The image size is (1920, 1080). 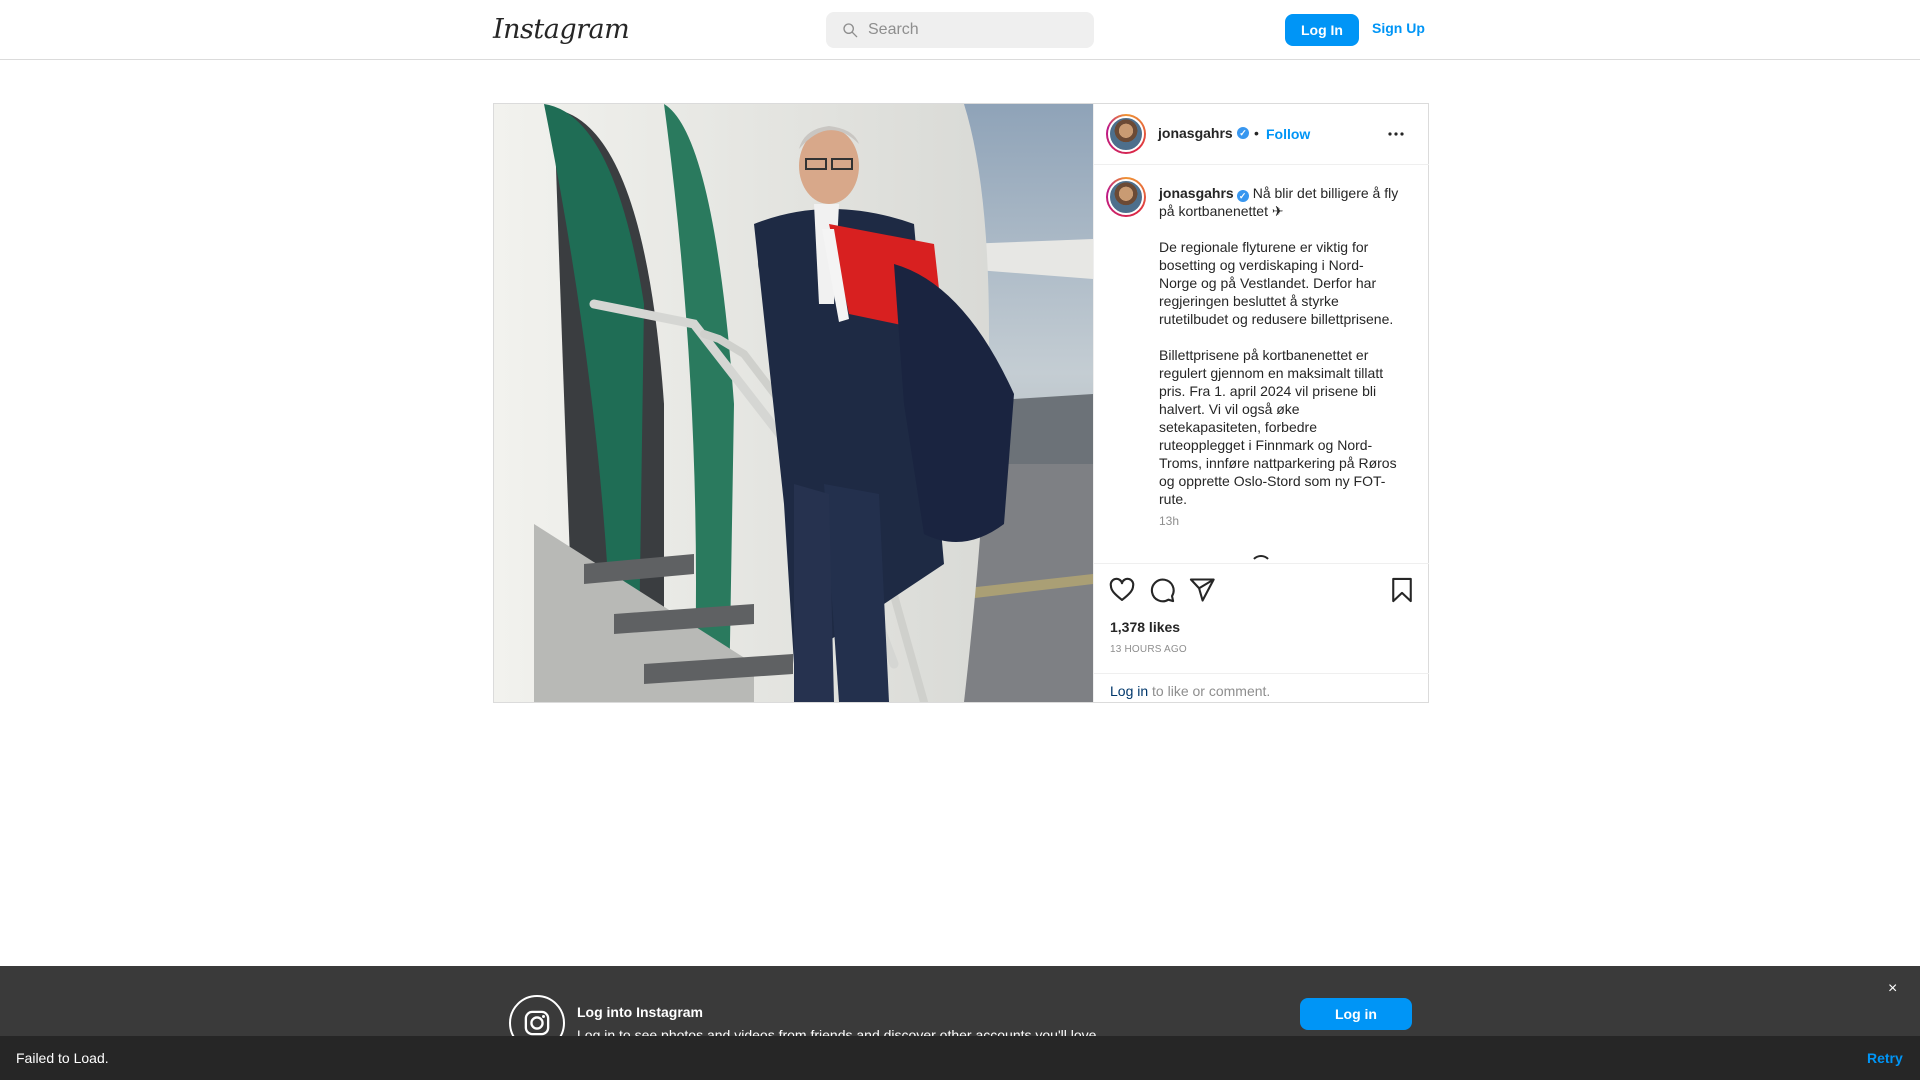 I want to click on close-icon: ×, so click(x=1892, y=989).